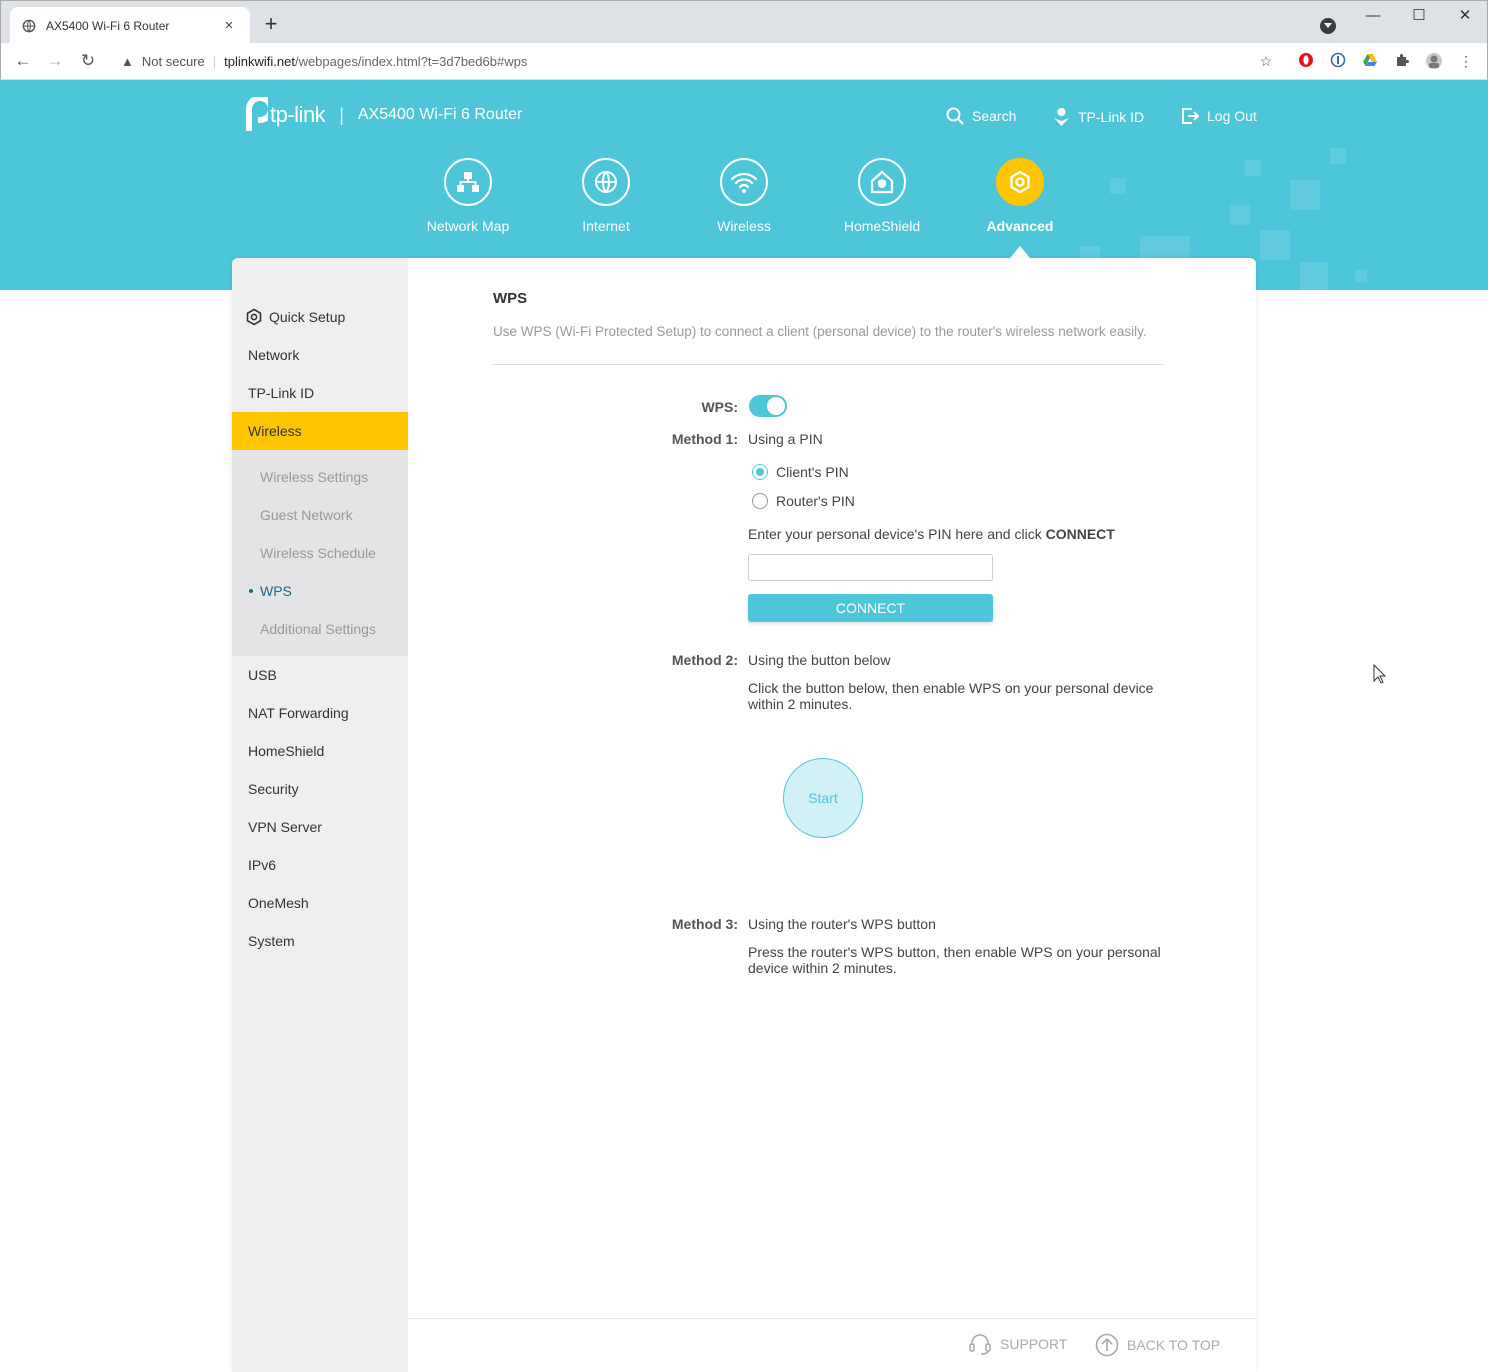 Image resolution: width=1488 pixels, height=1372 pixels. What do you see at coordinates (1434, 61) in the screenshot?
I see `avatar` at bounding box center [1434, 61].